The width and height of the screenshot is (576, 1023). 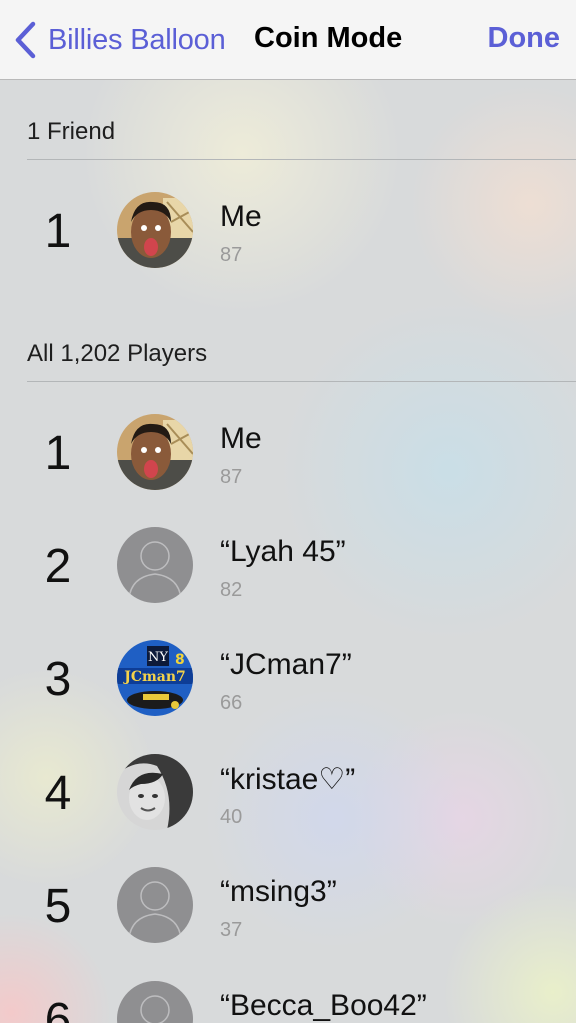 I want to click on player-score: 66, so click(x=231, y=703).